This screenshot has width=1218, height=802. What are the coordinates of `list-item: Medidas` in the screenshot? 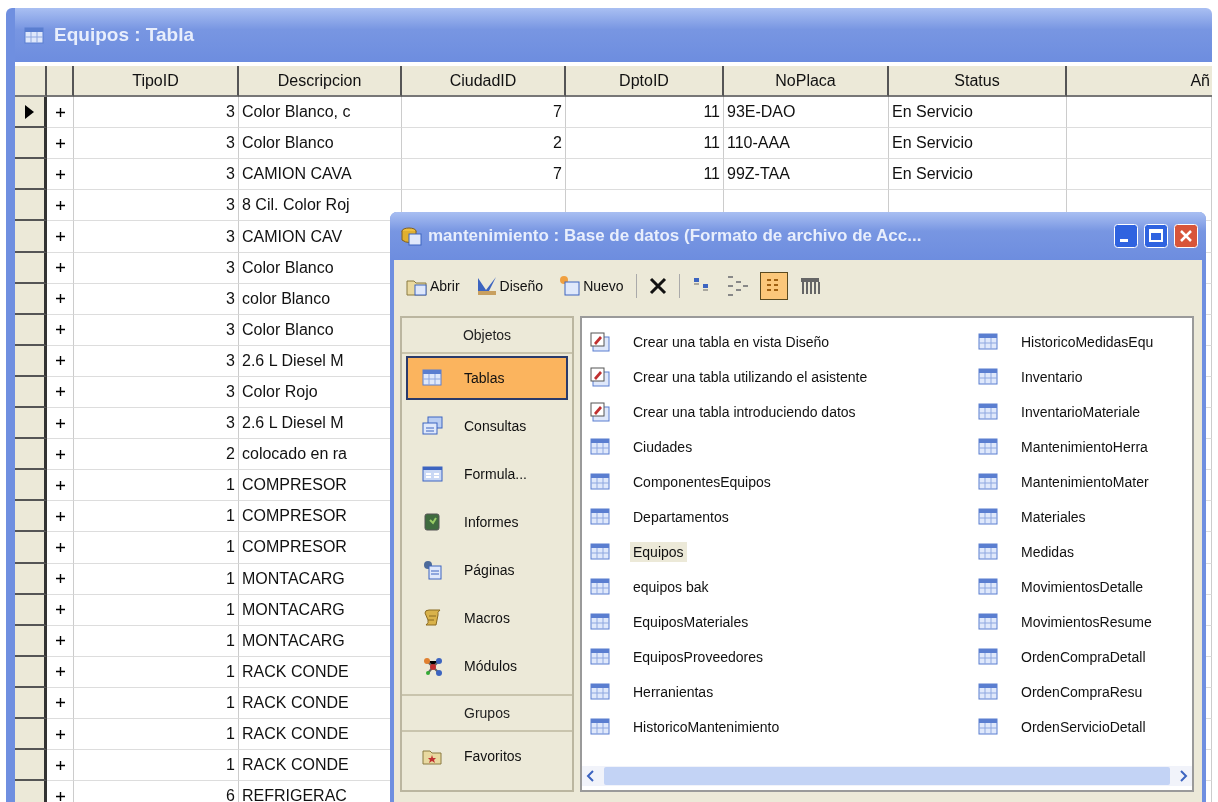 It's located at (1047, 551).